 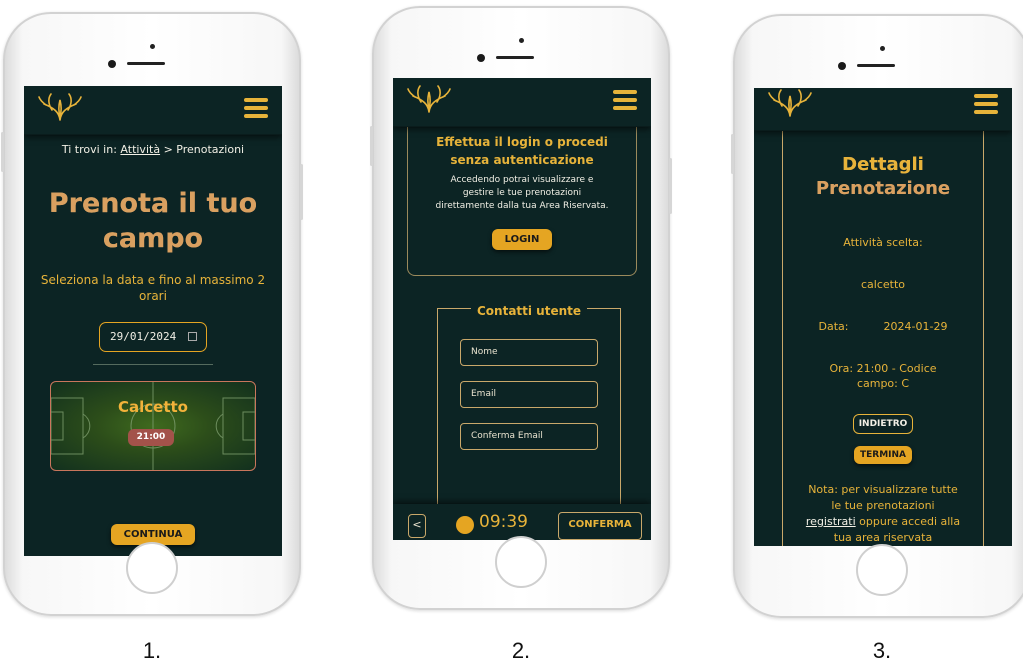 What do you see at coordinates (153, 203) in the screenshot?
I see `page-title-line1: Prenota il tuo` at bounding box center [153, 203].